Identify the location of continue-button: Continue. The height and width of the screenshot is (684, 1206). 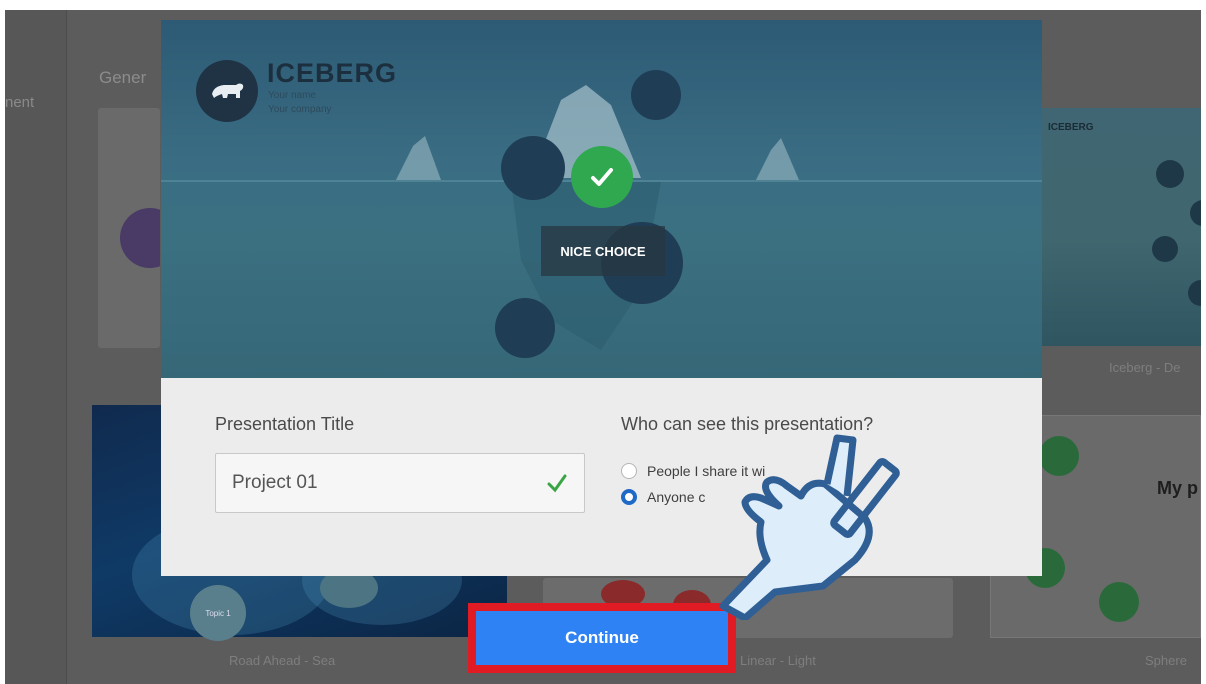
(602, 638).